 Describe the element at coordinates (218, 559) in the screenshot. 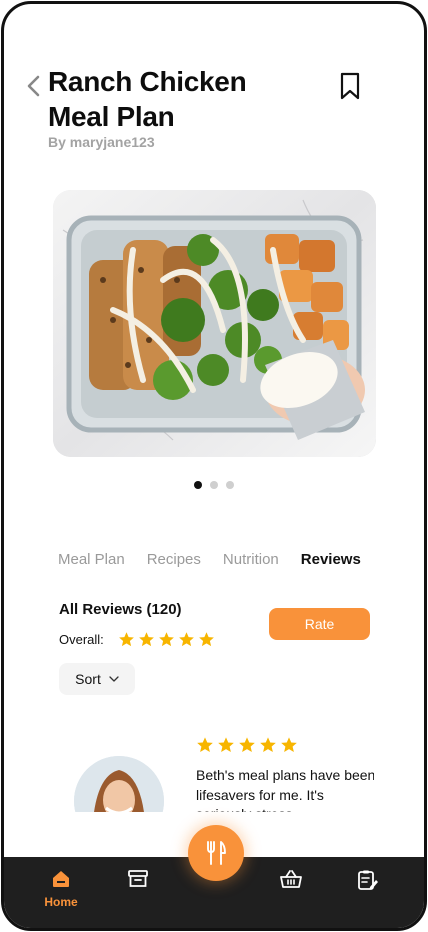

I see `tab-bar: Meal Plan Recipes Nutrition Reviews` at that location.